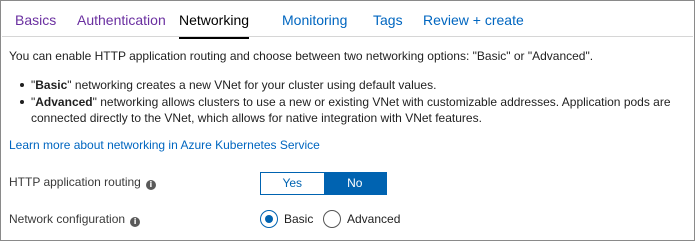  What do you see at coordinates (473, 20) in the screenshot?
I see `tab-review-create: Review + create` at bounding box center [473, 20].